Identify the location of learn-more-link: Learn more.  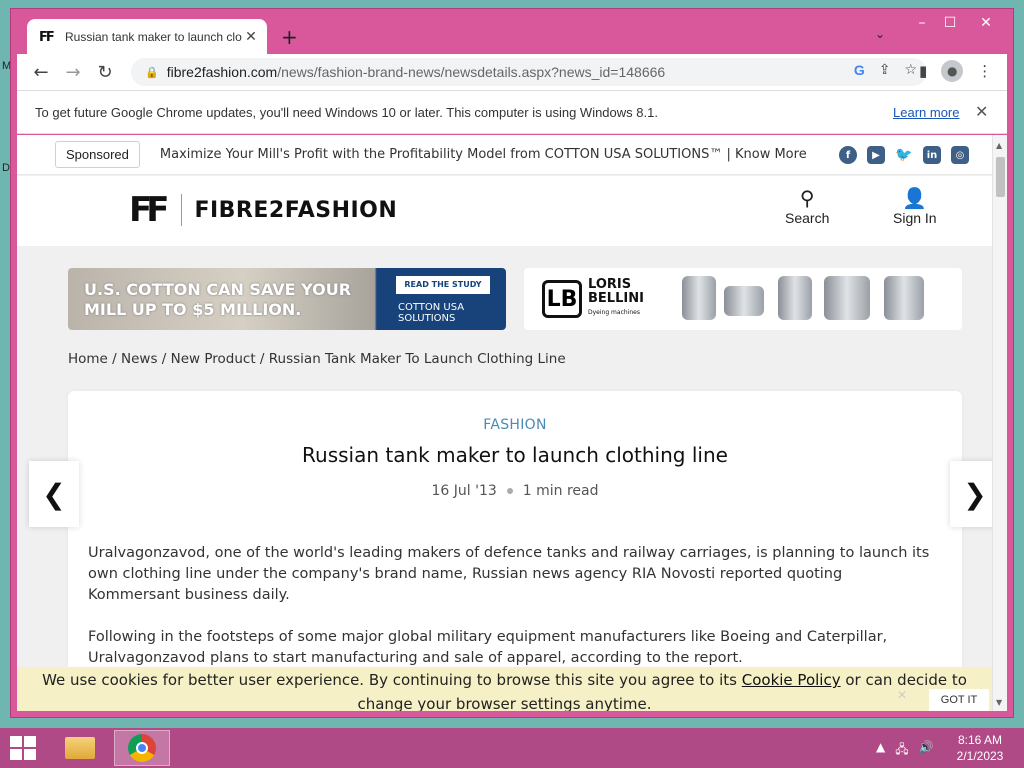
(926, 112).